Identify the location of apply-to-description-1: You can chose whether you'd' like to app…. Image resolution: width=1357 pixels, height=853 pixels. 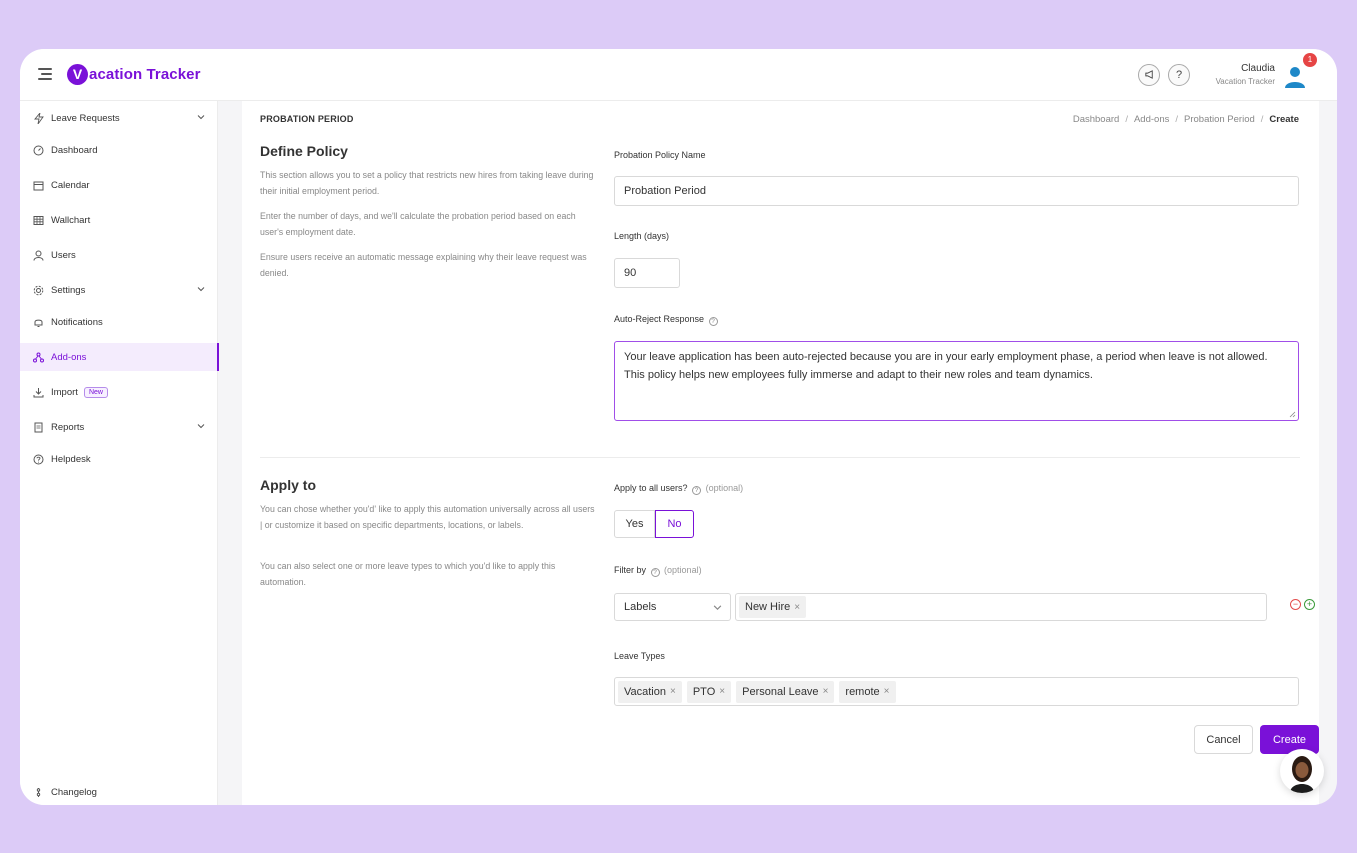
(427, 517).